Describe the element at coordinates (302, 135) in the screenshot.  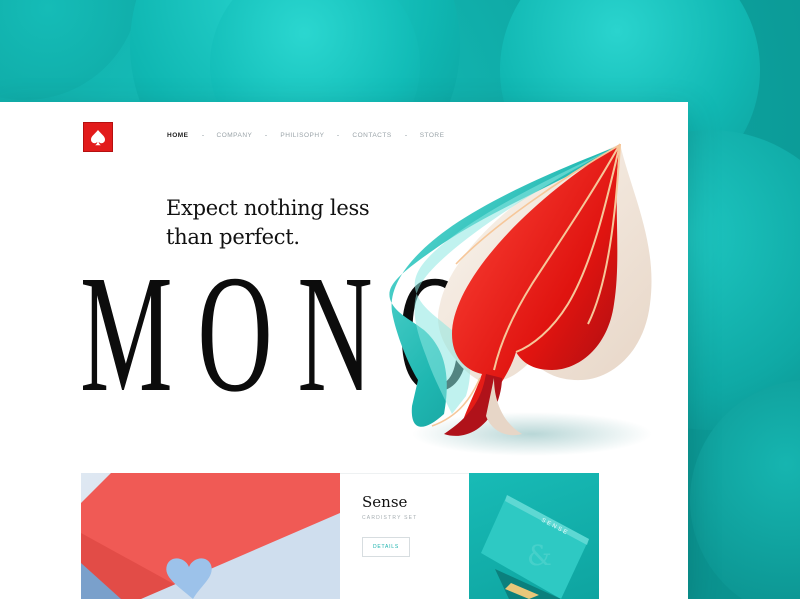
I see `nav-philosophy: PHILISOPHY` at that location.